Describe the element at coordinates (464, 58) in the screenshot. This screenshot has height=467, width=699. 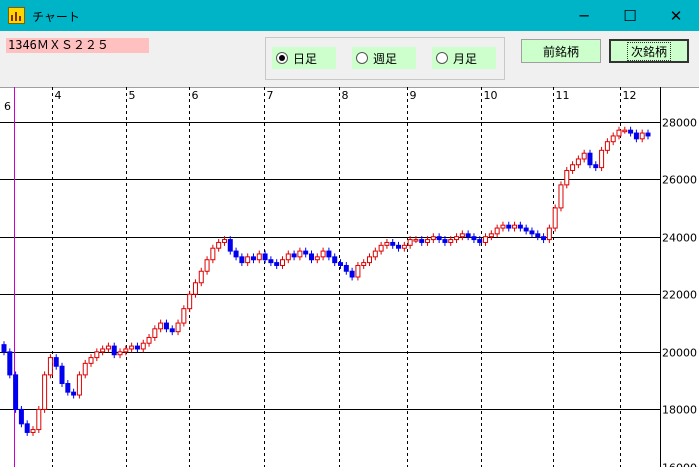
I see `radio-monthly: 月足` at that location.